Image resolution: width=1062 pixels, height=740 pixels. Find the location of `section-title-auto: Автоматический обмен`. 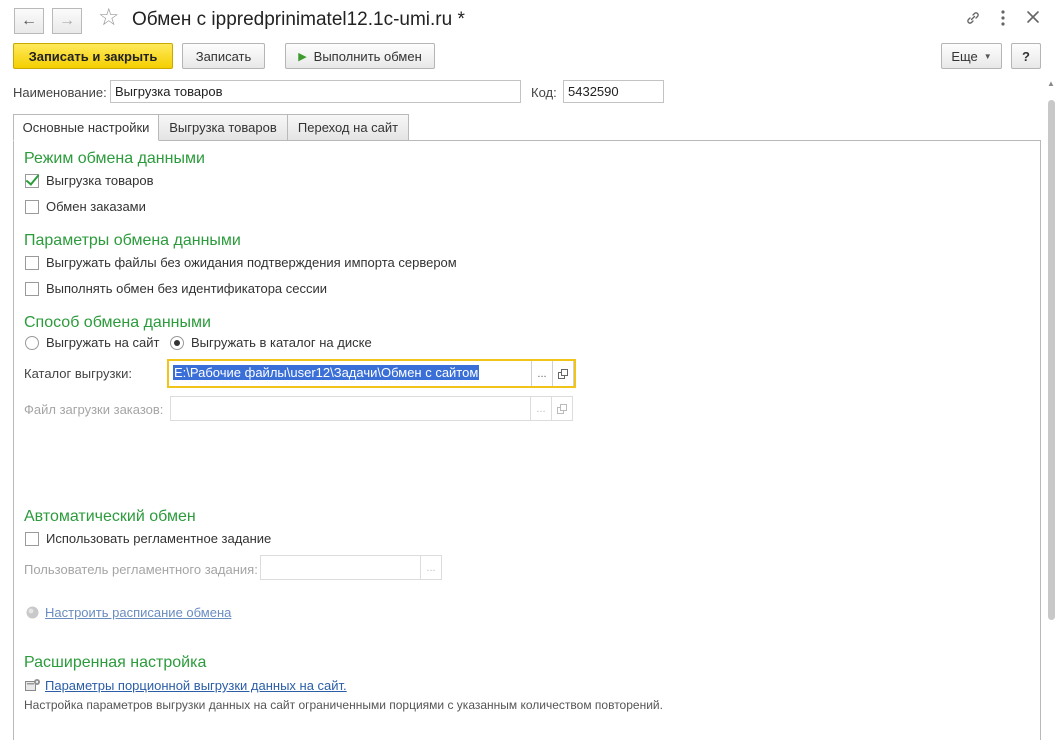

section-title-auto: Автоматический обмен is located at coordinates (110, 516).